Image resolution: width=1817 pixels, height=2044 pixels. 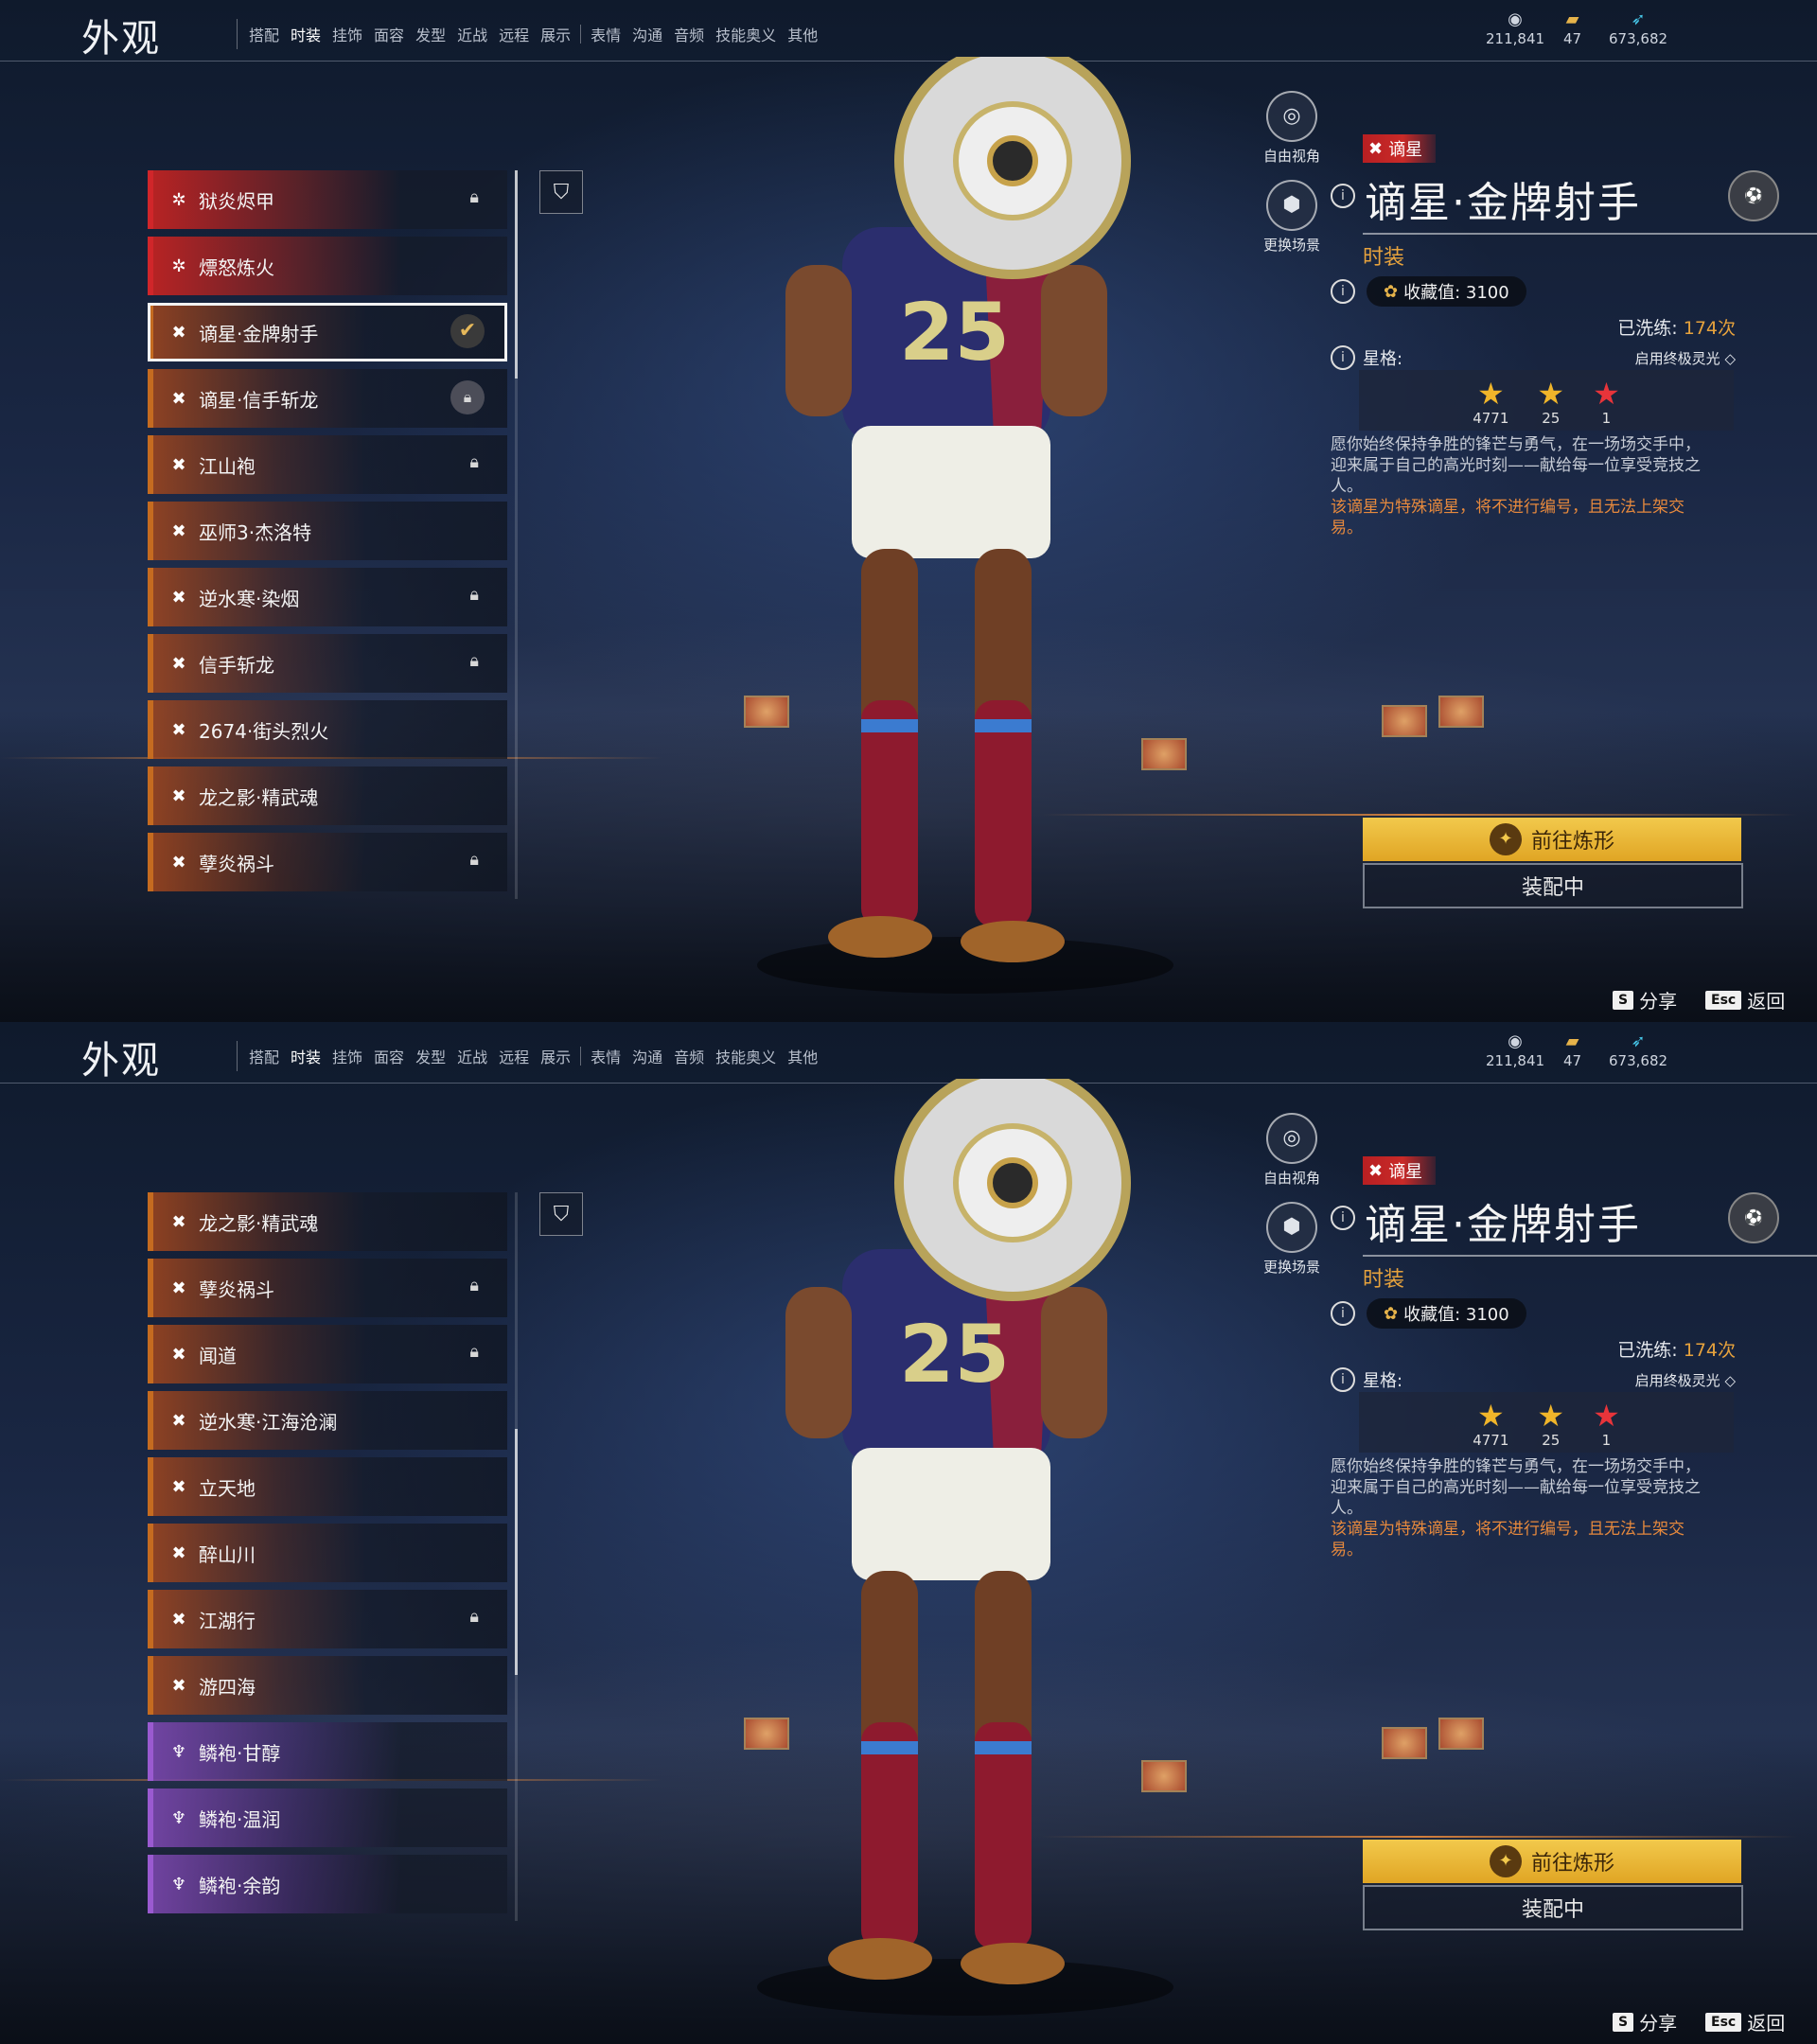 I want to click on outfit-list-item: ✖ 醉山川, so click(x=328, y=1553).